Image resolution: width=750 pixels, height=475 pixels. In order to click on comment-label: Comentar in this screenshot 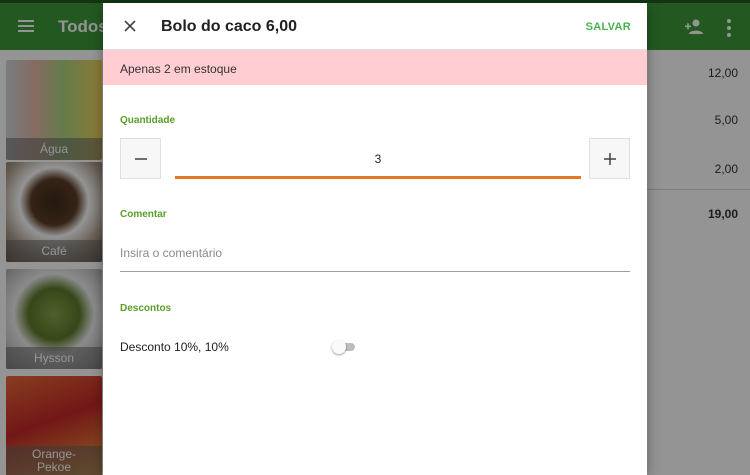, I will do `click(143, 214)`.